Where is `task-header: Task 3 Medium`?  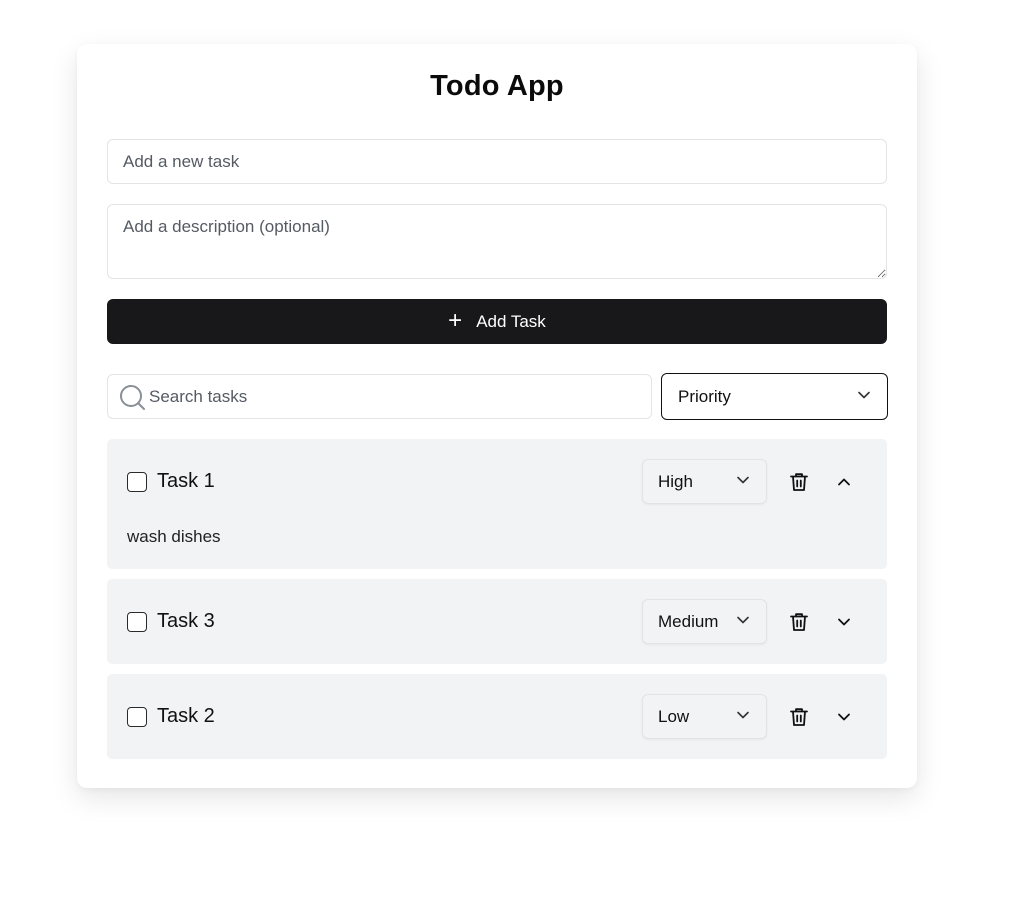 task-header: Task 3 Medium is located at coordinates (497, 621).